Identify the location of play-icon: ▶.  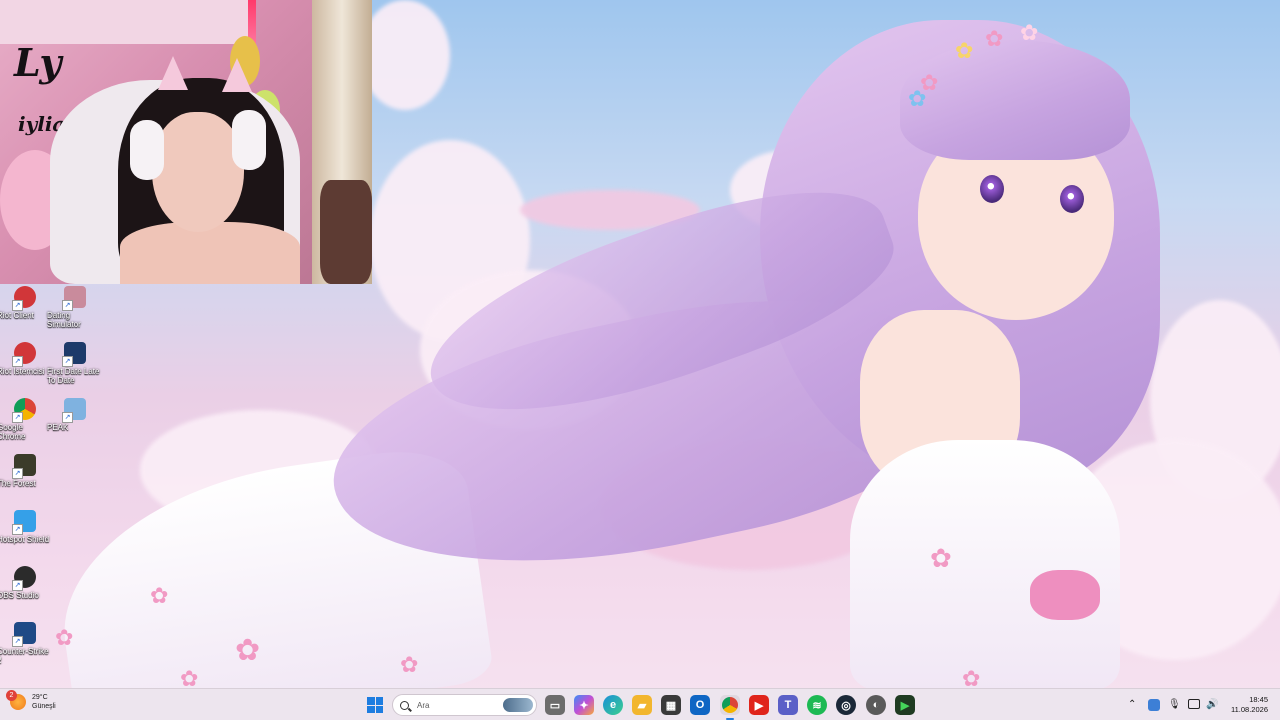
(905, 705).